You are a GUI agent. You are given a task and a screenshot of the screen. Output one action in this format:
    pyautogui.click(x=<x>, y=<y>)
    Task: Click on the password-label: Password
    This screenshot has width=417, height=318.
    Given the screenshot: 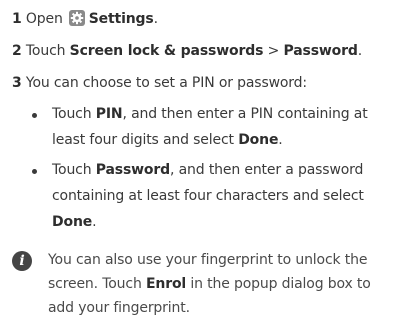 What is the action you would take?
    pyautogui.click(x=320, y=51)
    